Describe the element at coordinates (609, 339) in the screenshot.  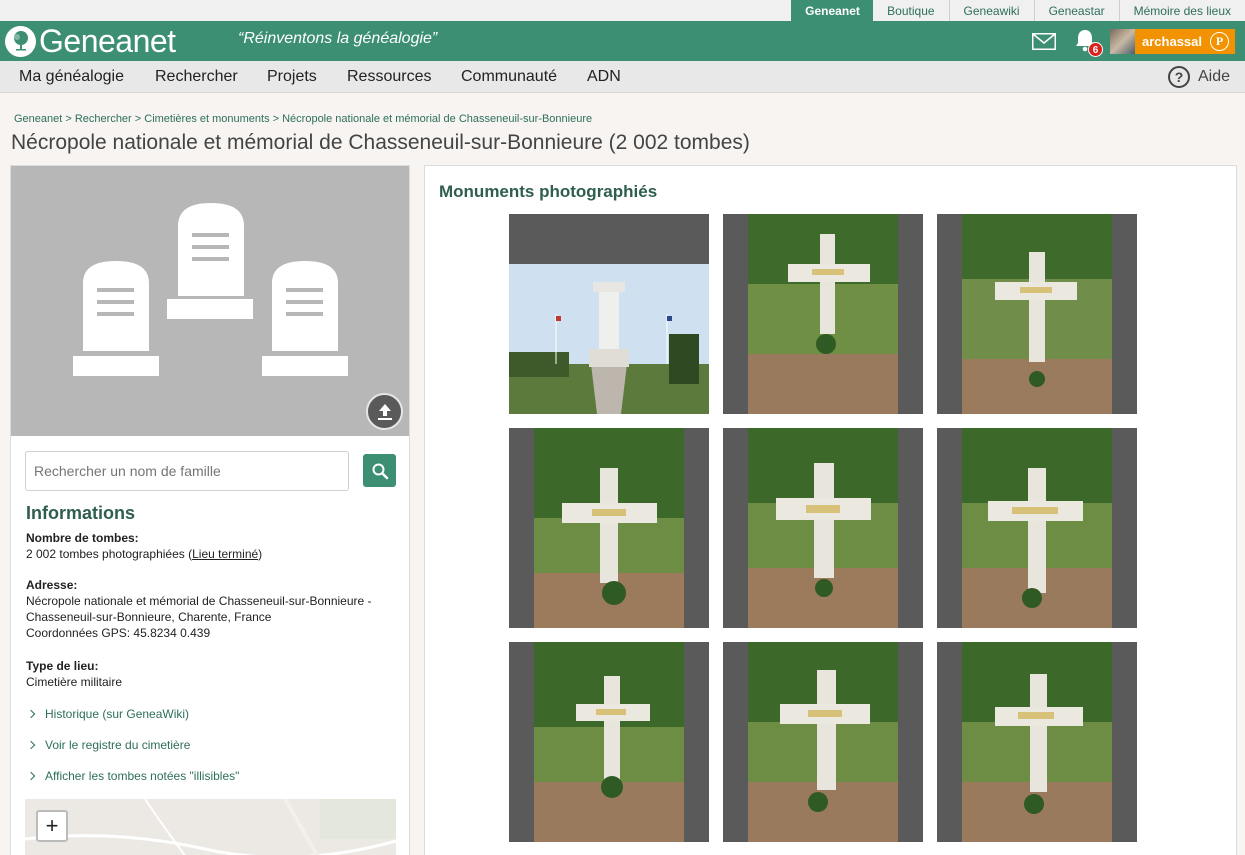
I see `memorial-photo-image` at that location.